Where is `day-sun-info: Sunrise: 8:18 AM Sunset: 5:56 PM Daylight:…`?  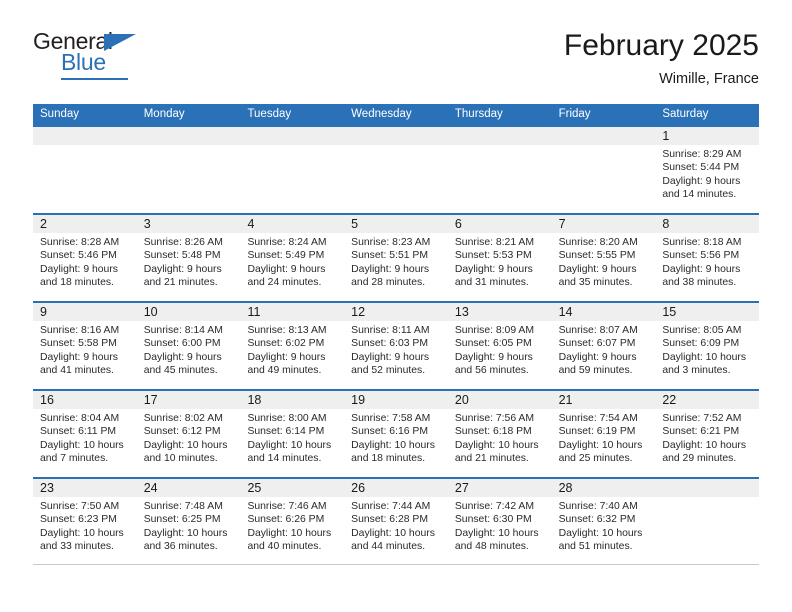
day-sun-info: Sunrise: 8:18 AM Sunset: 5:56 PM Daylight:… is located at coordinates (707, 261).